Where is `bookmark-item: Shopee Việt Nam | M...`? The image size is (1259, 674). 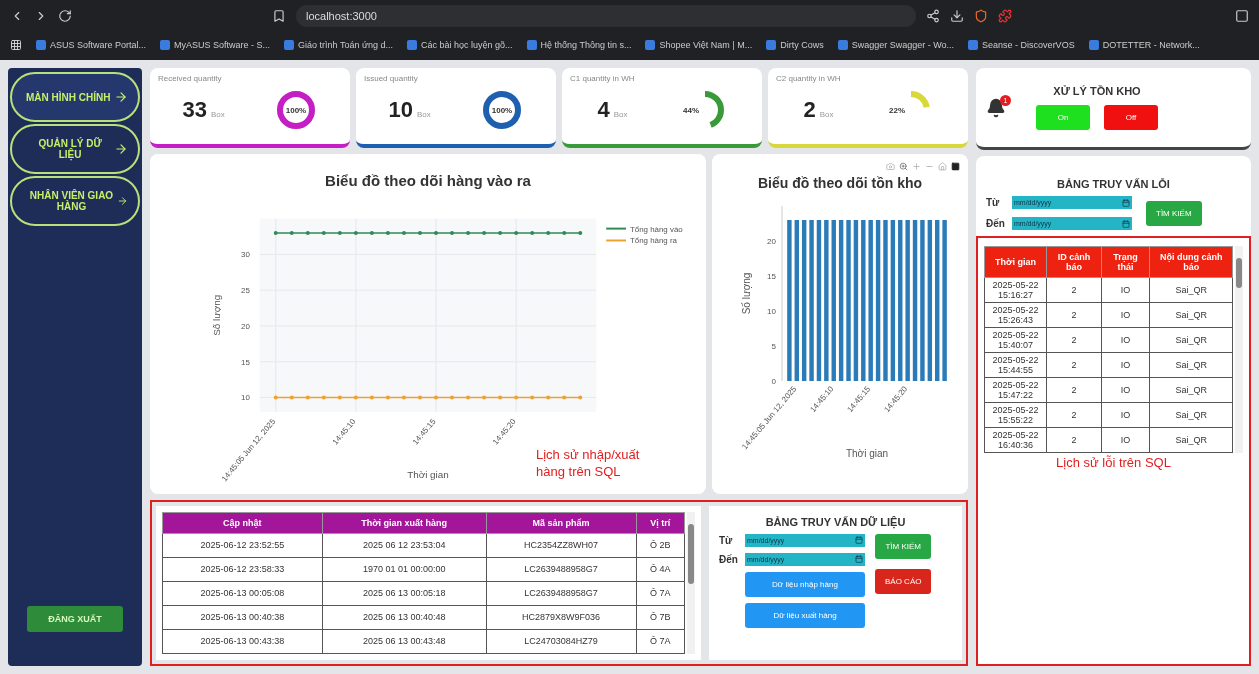 bookmark-item: Shopee Việt Nam | M... is located at coordinates (699, 45).